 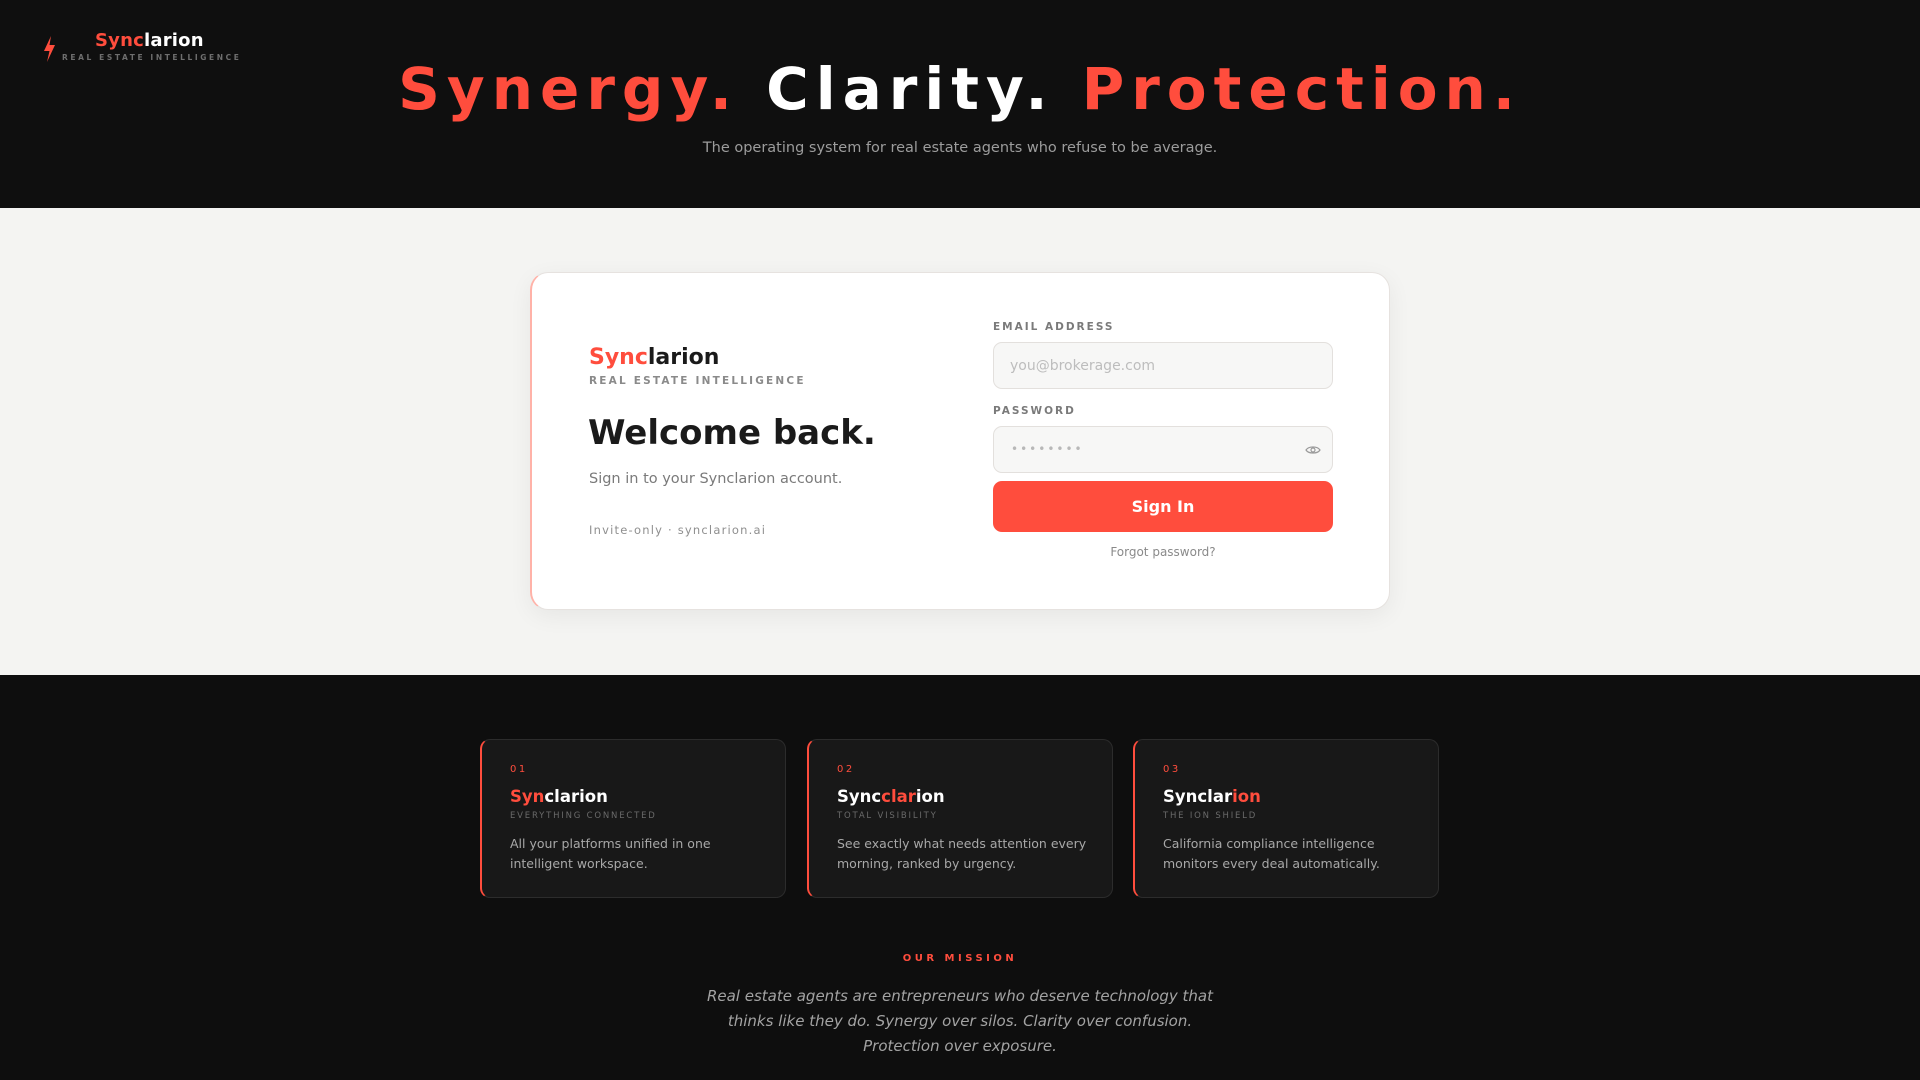 I want to click on password-field: ••••••••, so click(x=1163, y=449).